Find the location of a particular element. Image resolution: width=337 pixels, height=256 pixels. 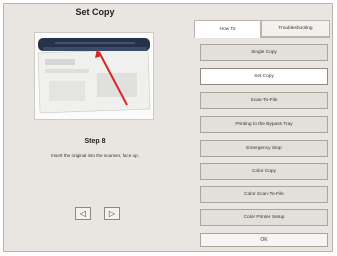

scanner-illustration is located at coordinates (94, 76).